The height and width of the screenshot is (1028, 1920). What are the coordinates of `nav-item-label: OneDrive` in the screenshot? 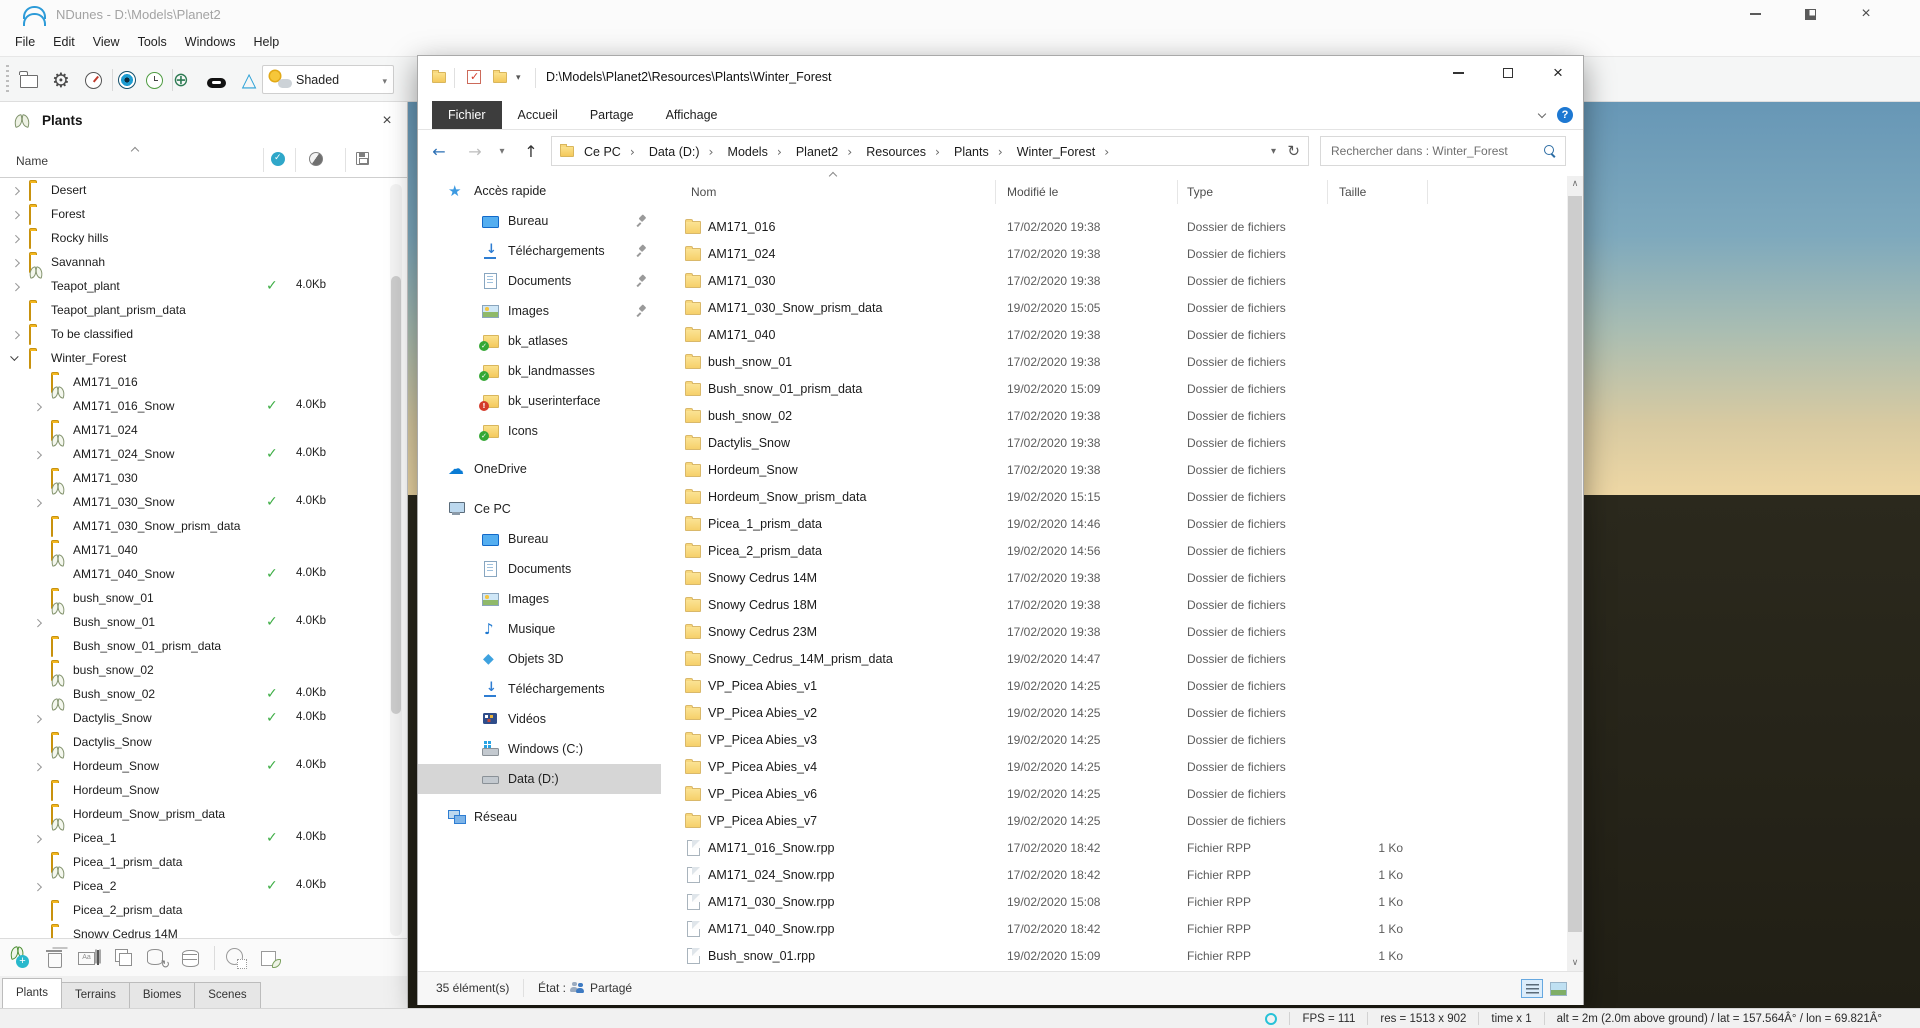 It's located at (500, 469).